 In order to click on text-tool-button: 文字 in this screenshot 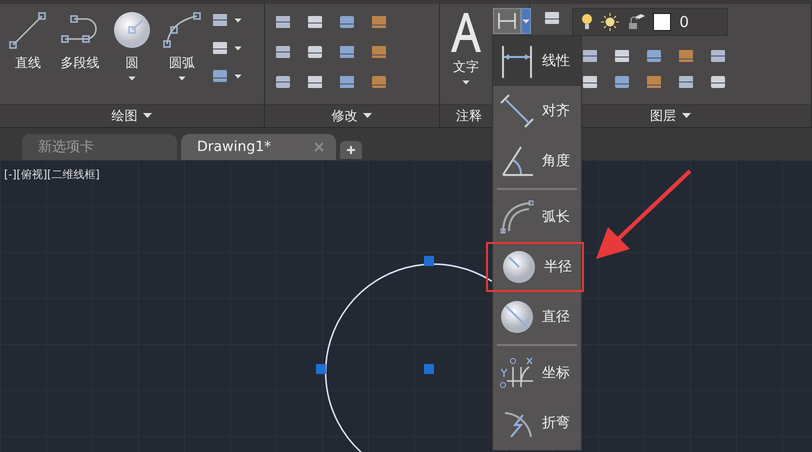, I will do `click(466, 56)`.